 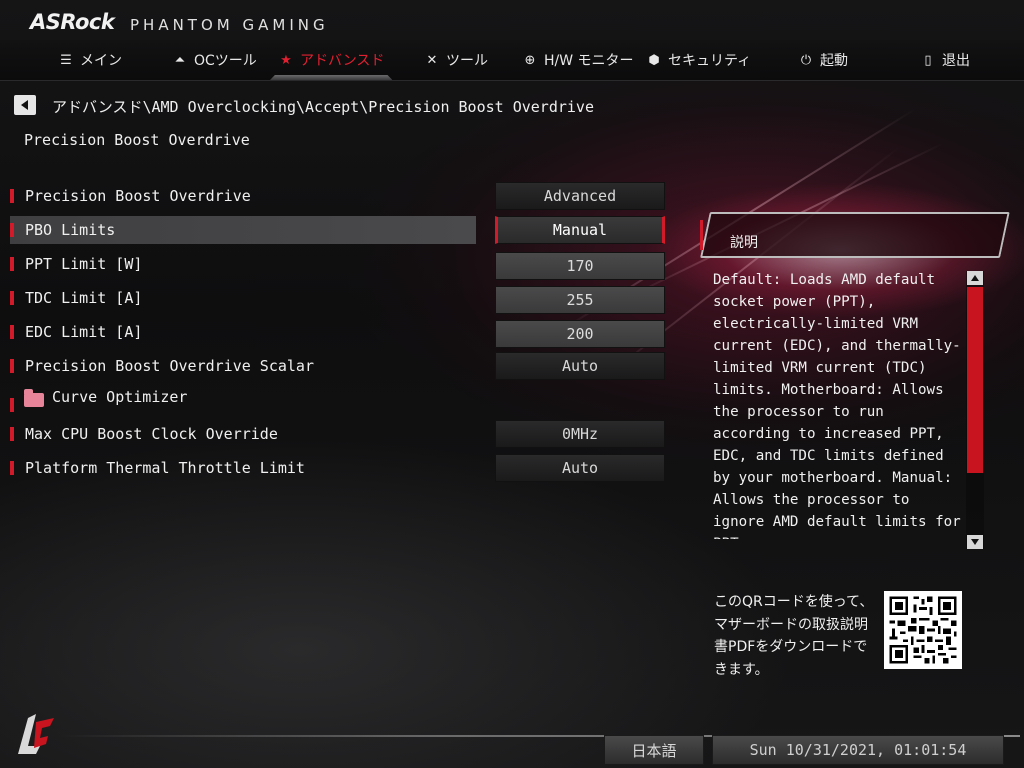 I want to click on qr-code, so click(x=923, y=630).